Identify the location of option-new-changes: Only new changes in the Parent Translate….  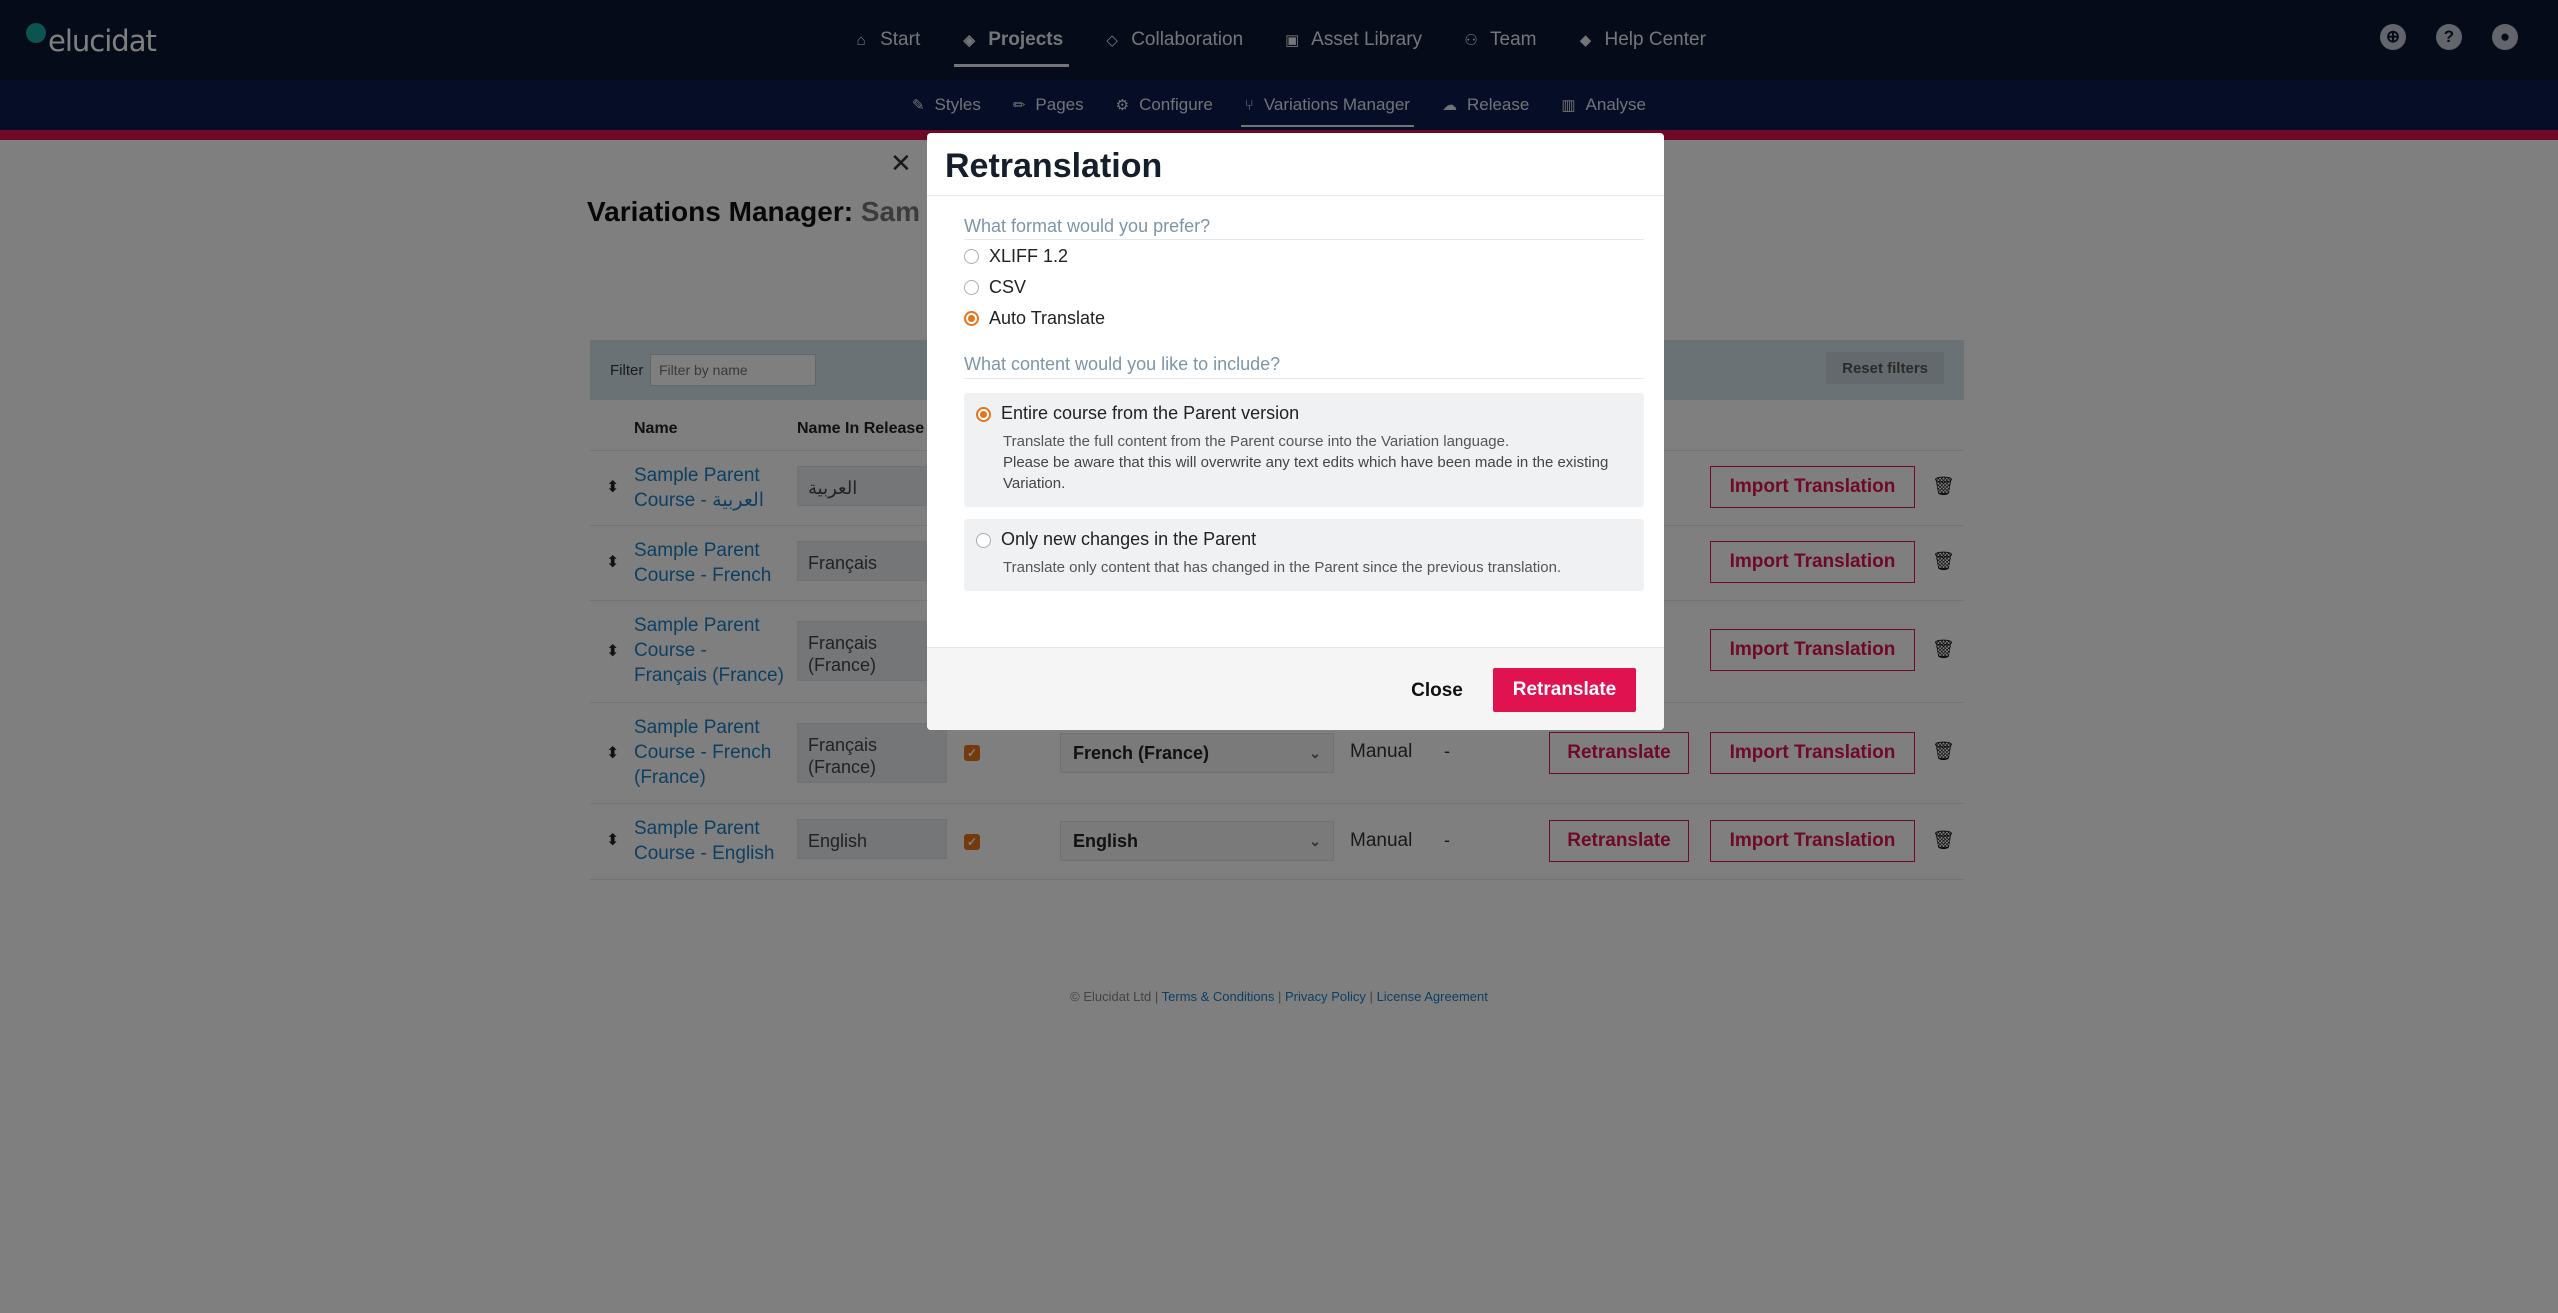
(1304, 555).